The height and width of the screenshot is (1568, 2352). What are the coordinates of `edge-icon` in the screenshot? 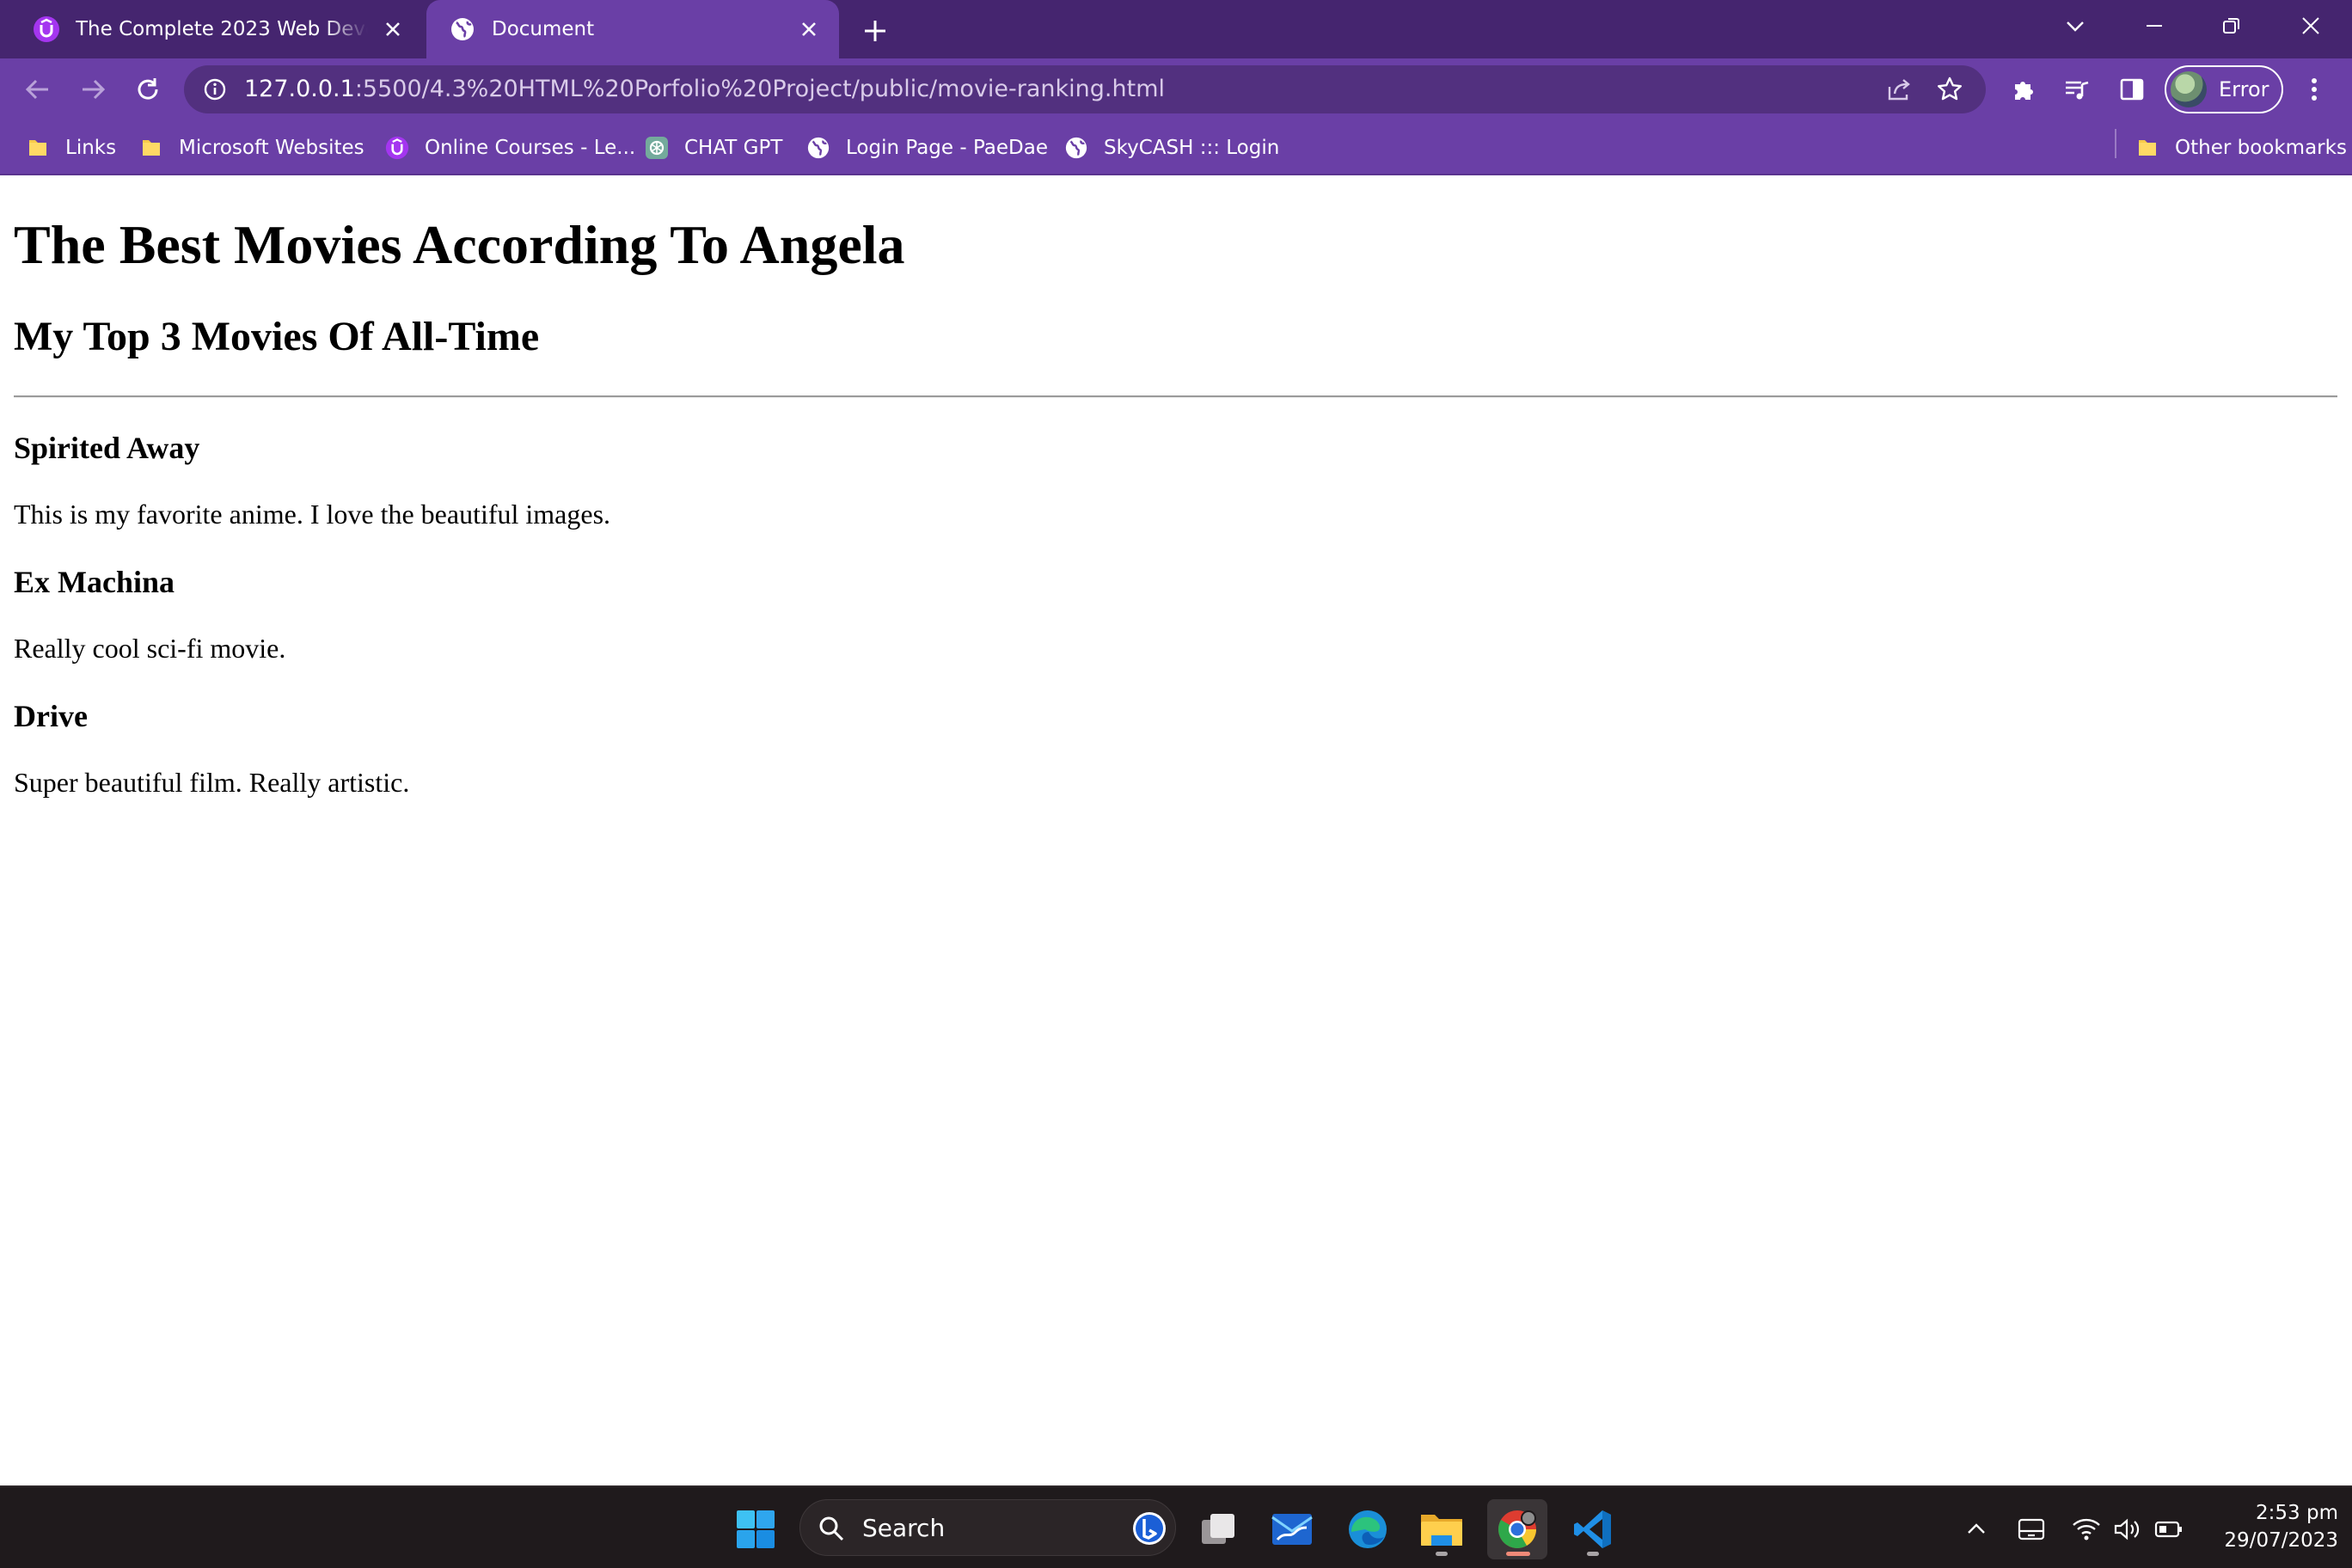 It's located at (1368, 1529).